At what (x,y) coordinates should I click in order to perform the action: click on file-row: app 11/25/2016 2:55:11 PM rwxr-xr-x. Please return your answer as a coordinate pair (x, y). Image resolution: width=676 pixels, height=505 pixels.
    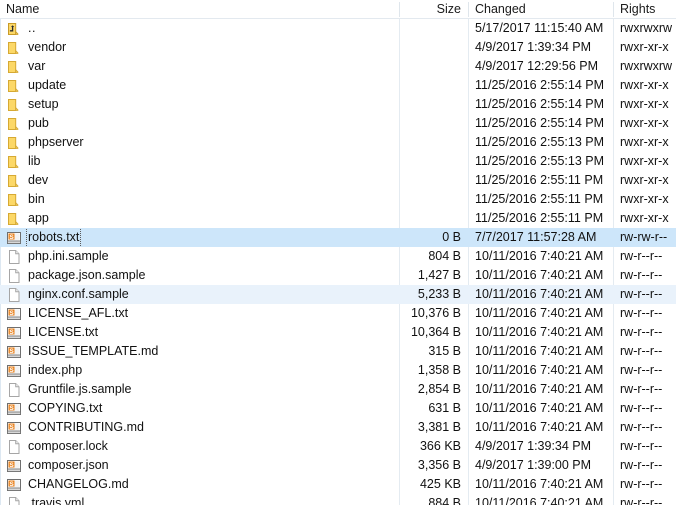
    Looking at the image, I should click on (338, 218).